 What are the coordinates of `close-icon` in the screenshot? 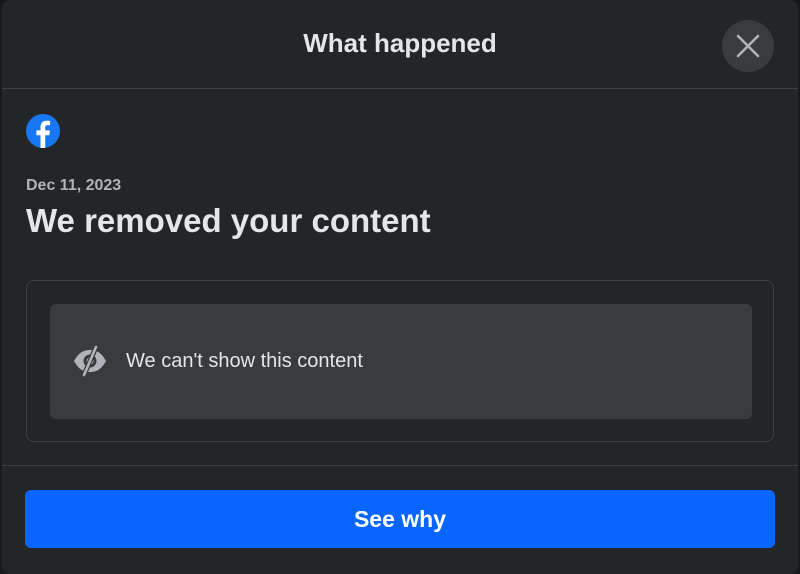 It's located at (748, 46).